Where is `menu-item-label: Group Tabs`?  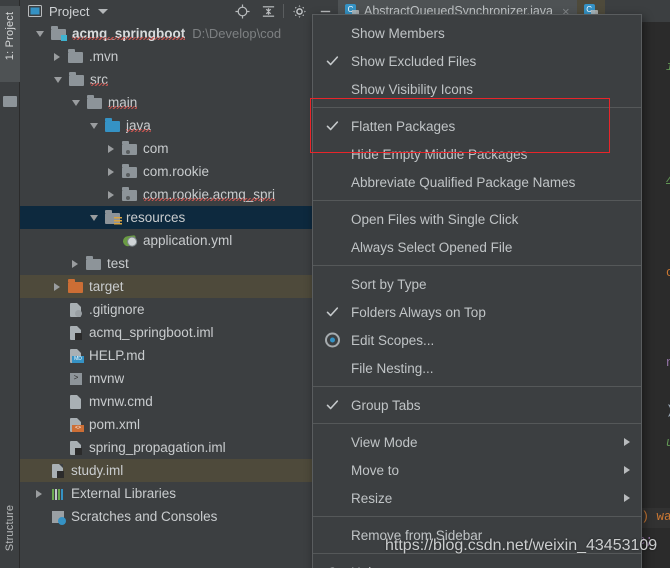
menu-item-label: Group Tabs is located at coordinates (386, 405).